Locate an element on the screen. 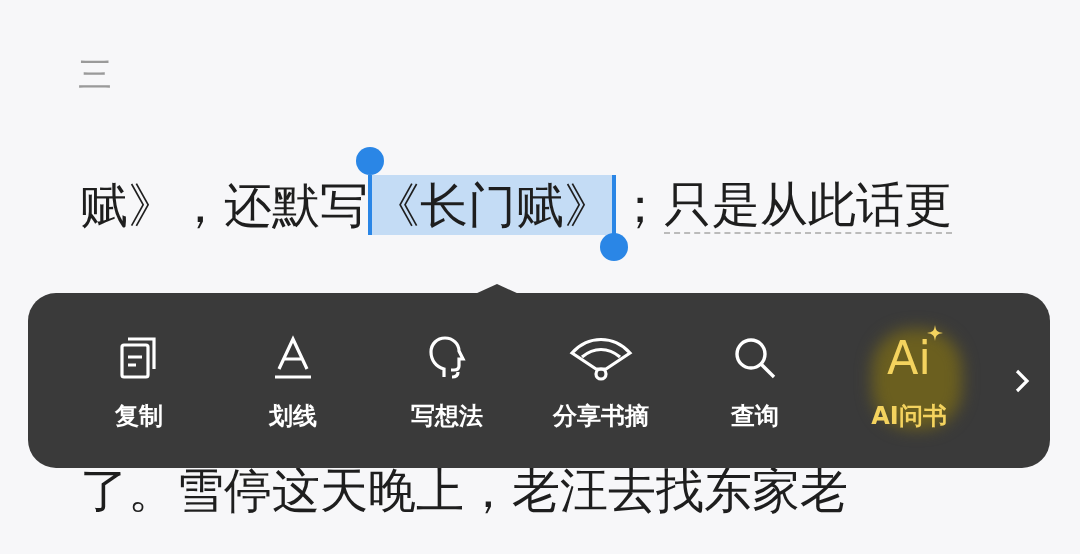 The image size is (1080, 554). ai-icon: Ai is located at coordinates (909, 357).